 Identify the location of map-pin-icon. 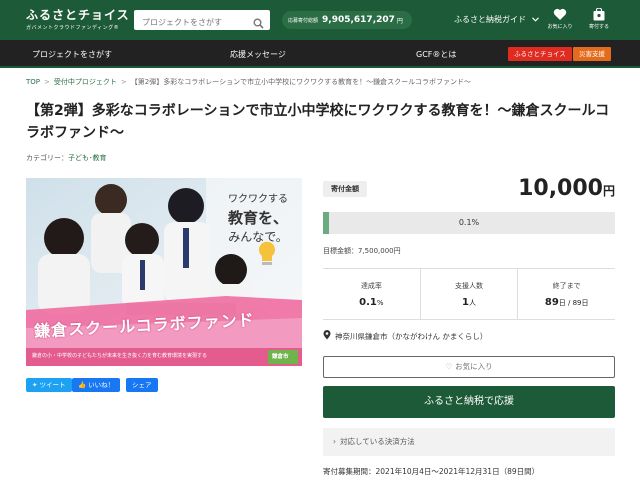
(327, 336).